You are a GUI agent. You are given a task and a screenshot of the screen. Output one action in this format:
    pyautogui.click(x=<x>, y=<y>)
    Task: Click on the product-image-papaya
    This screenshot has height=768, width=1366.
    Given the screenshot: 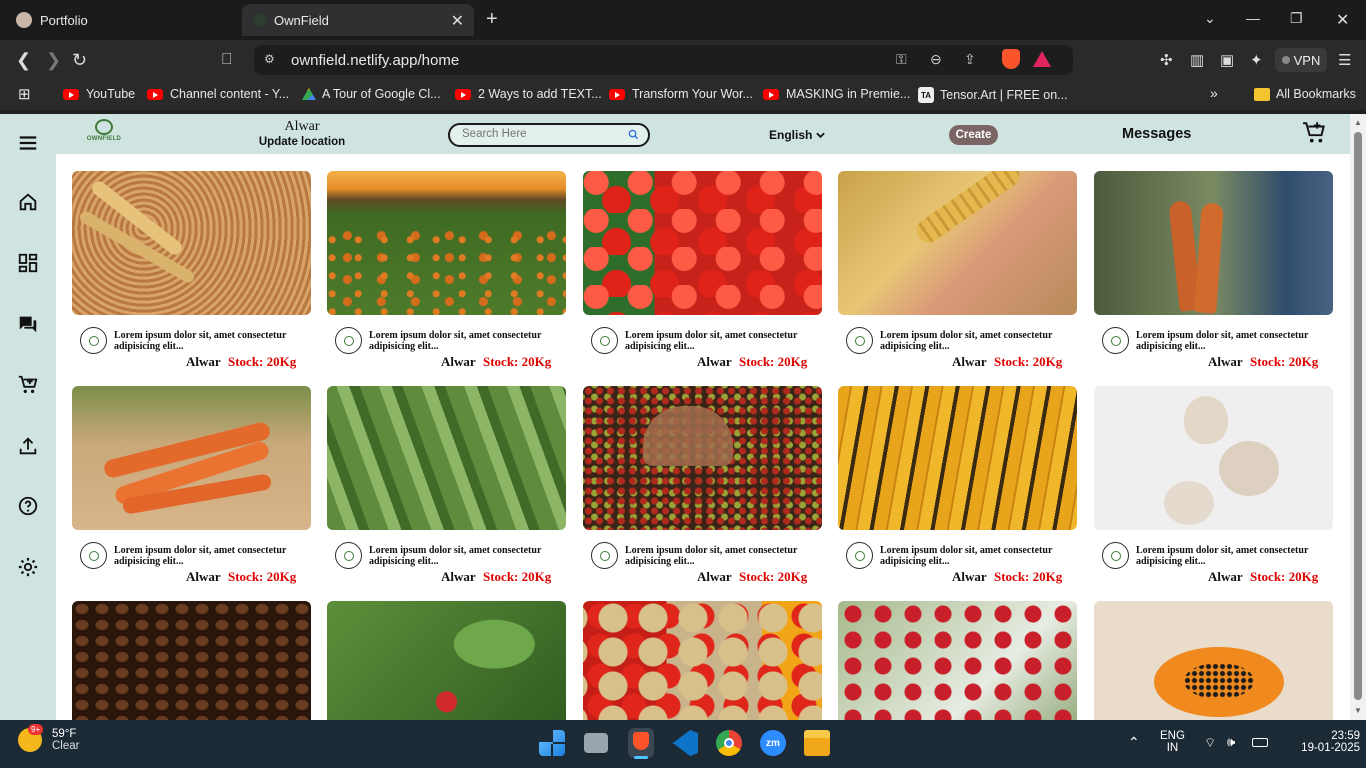 What is the action you would take?
    pyautogui.click(x=1213, y=660)
    